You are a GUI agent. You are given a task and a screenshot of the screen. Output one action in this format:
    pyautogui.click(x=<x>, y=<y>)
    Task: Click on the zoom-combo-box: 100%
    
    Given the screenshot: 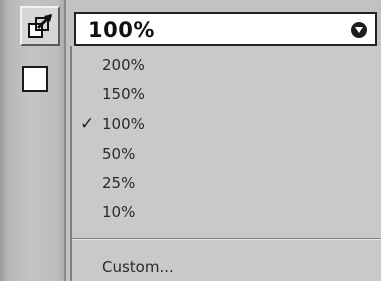 What is the action you would take?
    pyautogui.click(x=225, y=29)
    